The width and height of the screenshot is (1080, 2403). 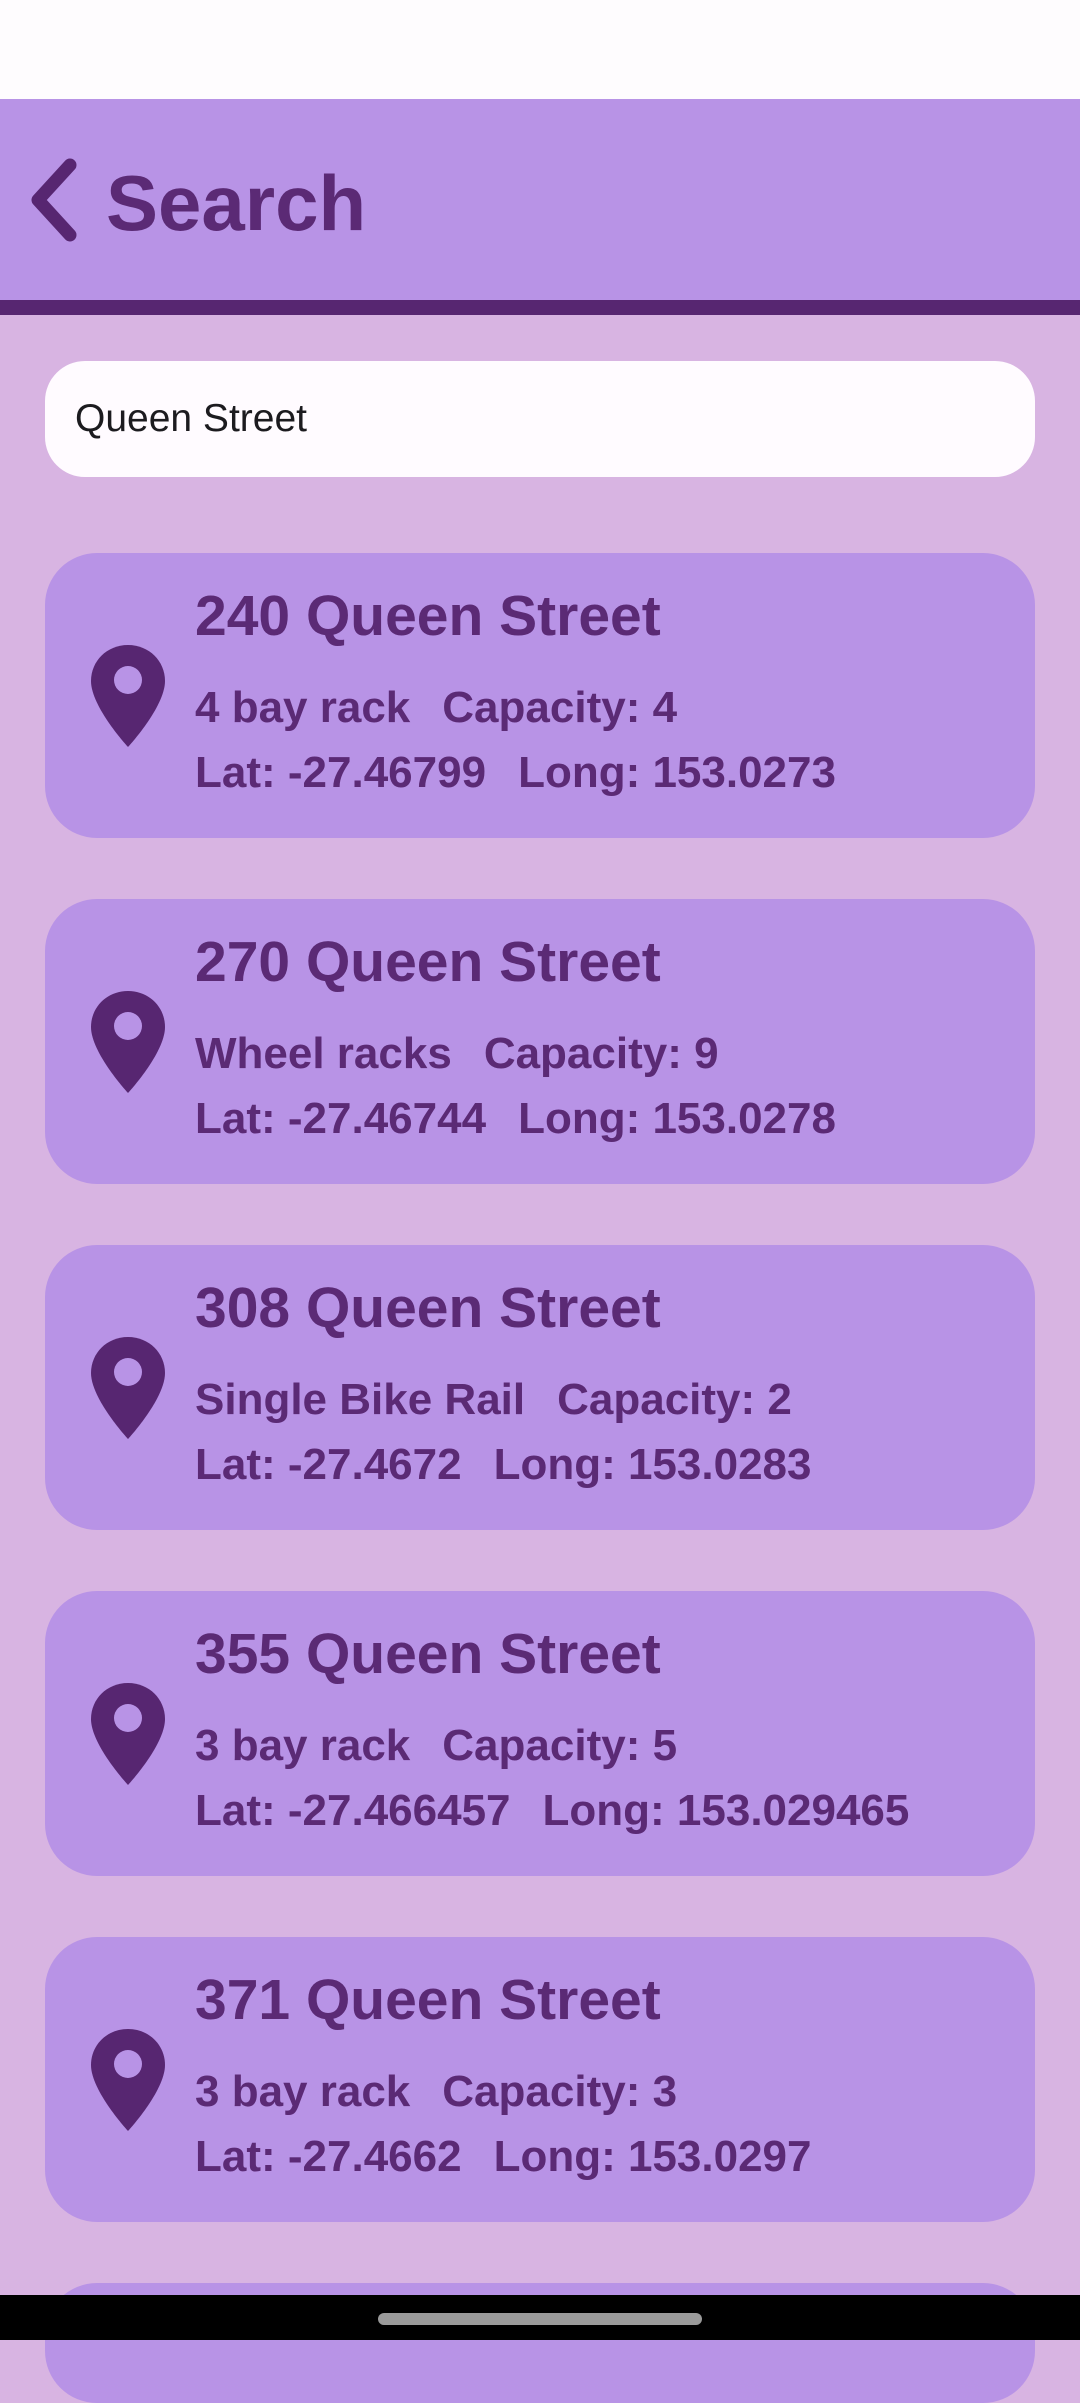 I want to click on status-bar, so click(x=540, y=49).